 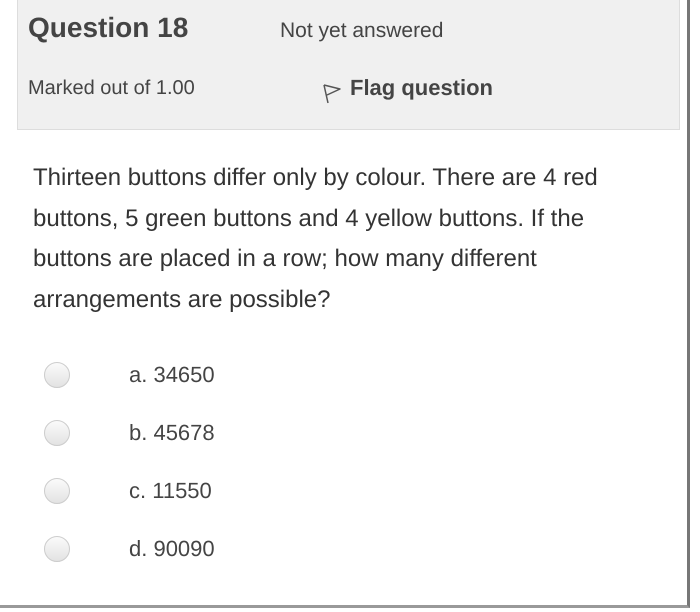 I want to click on question-number: Question 18, so click(x=109, y=28).